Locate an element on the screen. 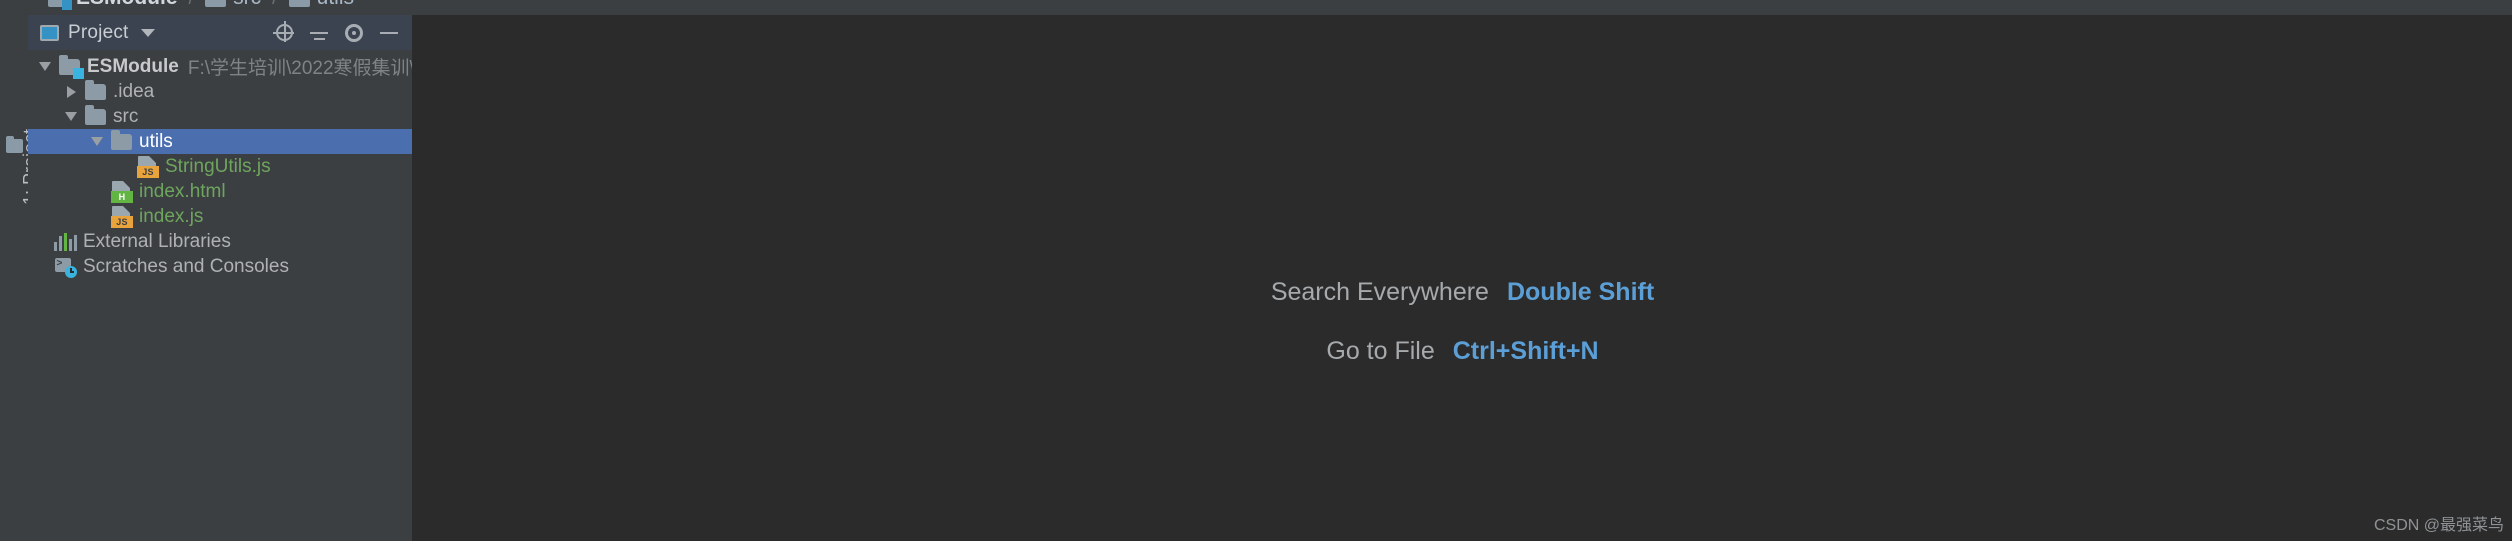  tree-node-index-js: JS index.js is located at coordinates (220, 216).